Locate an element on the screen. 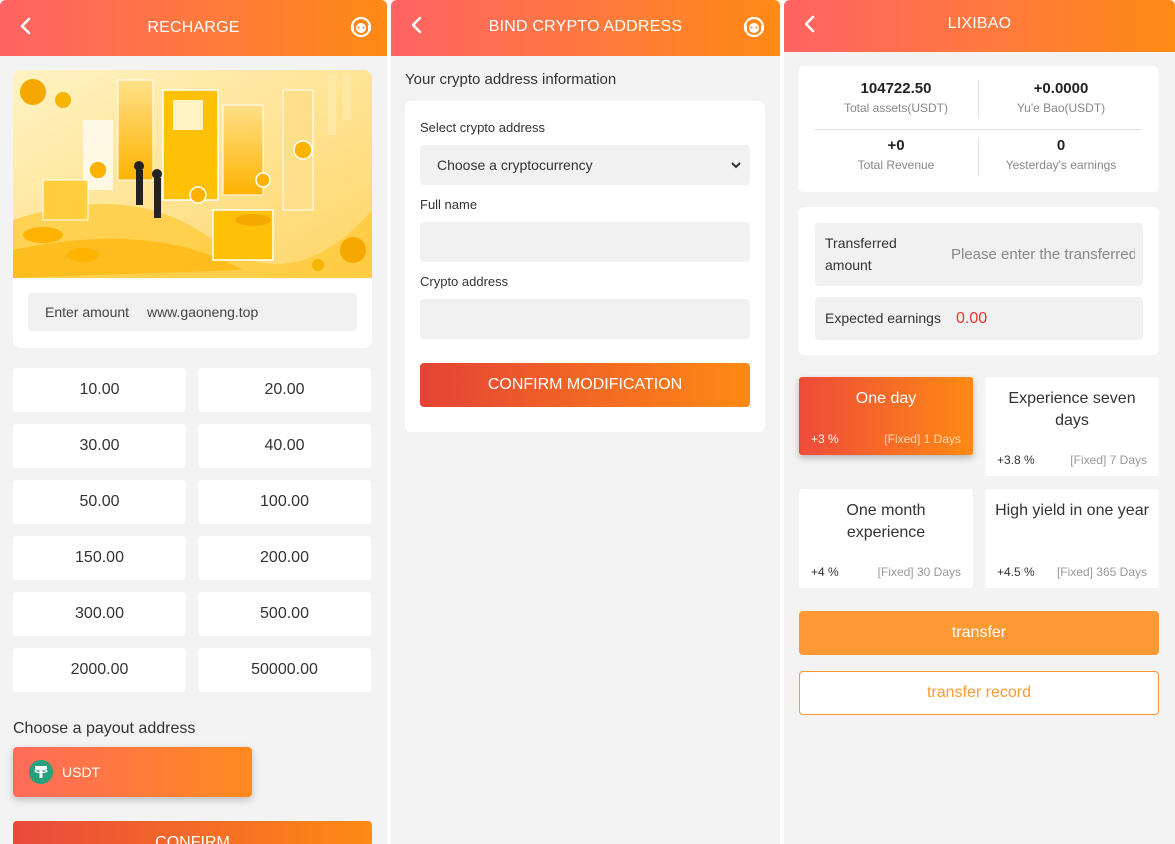  expected-earnings-label: Expected earnings is located at coordinates (883, 318).